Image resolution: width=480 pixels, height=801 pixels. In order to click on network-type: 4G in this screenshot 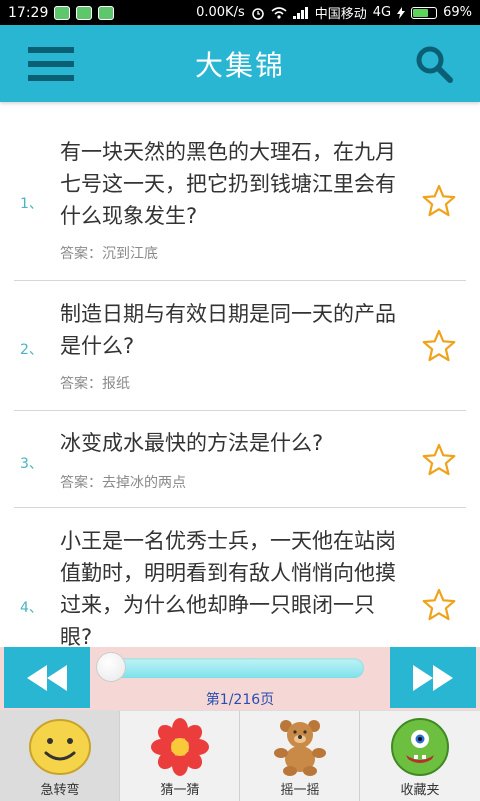, I will do `click(382, 12)`.